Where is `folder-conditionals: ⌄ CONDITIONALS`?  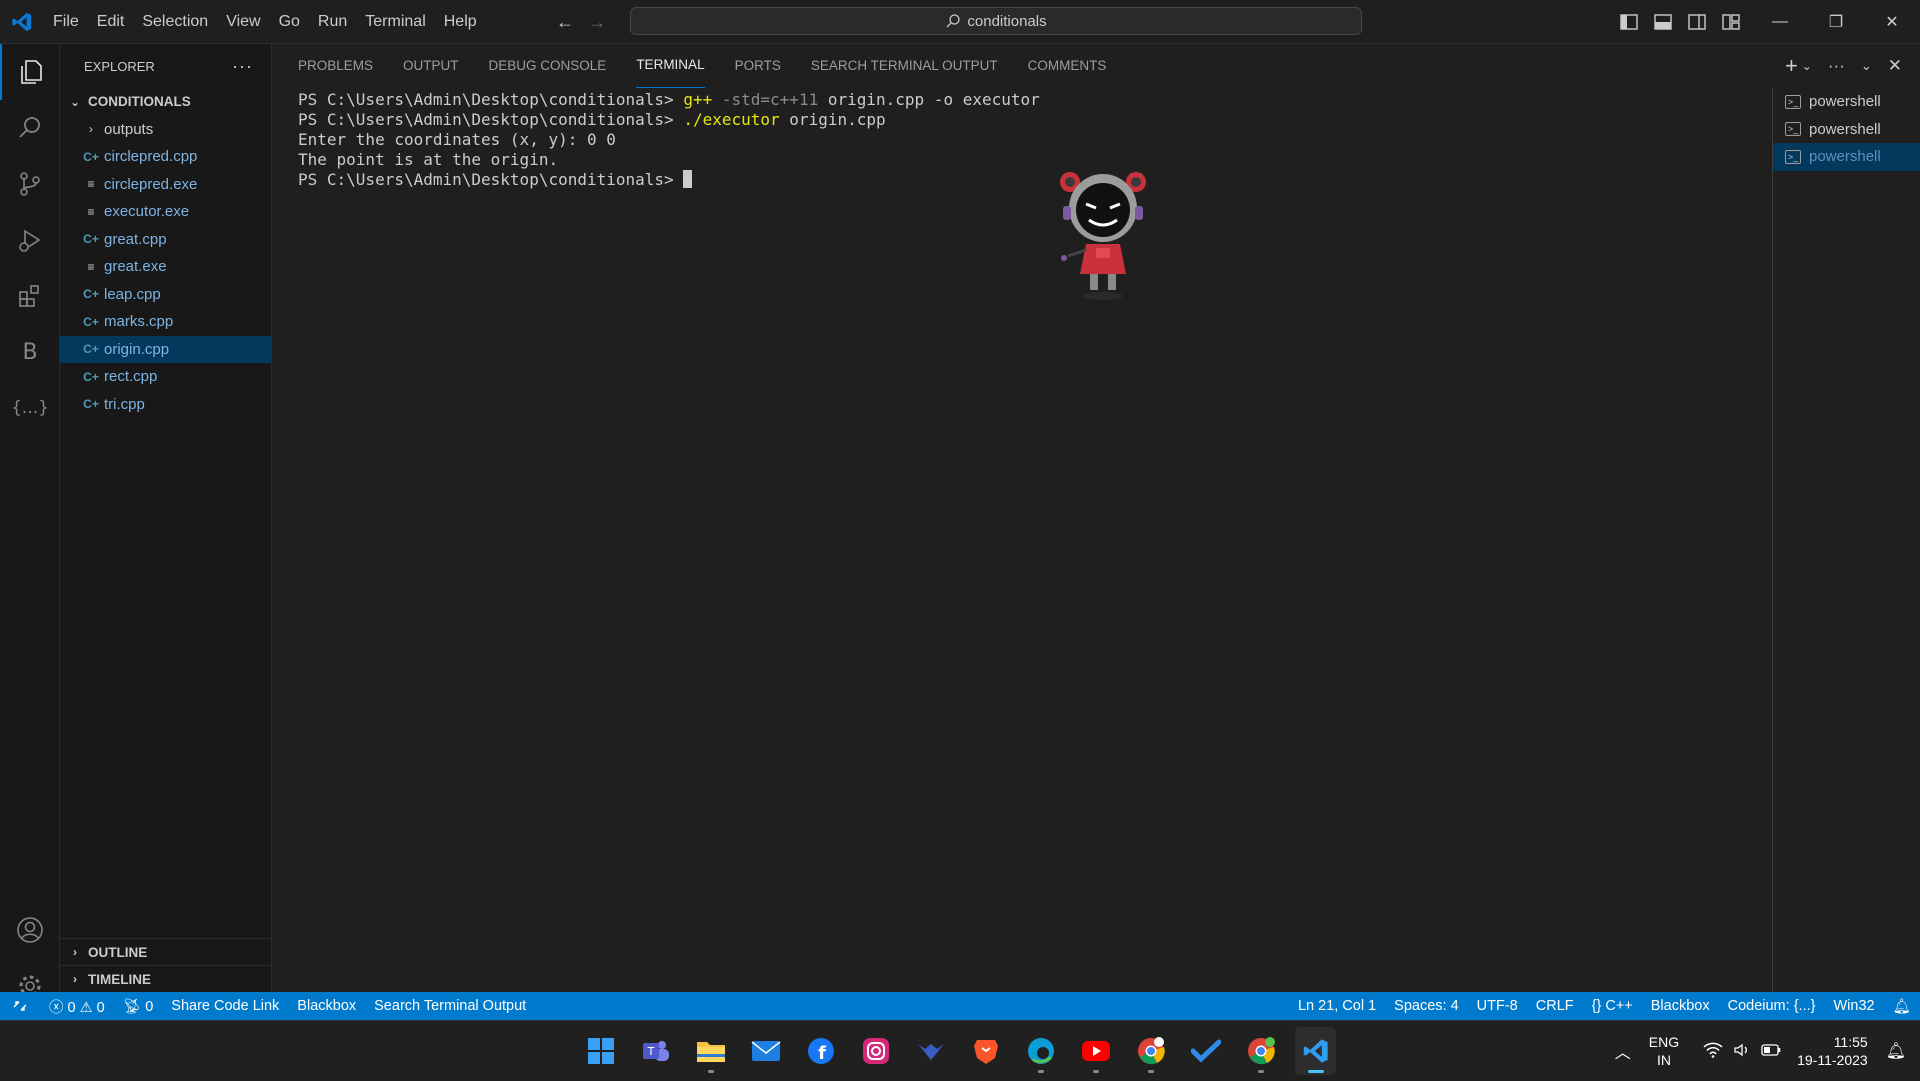 folder-conditionals: ⌄ CONDITIONALS is located at coordinates (165, 102).